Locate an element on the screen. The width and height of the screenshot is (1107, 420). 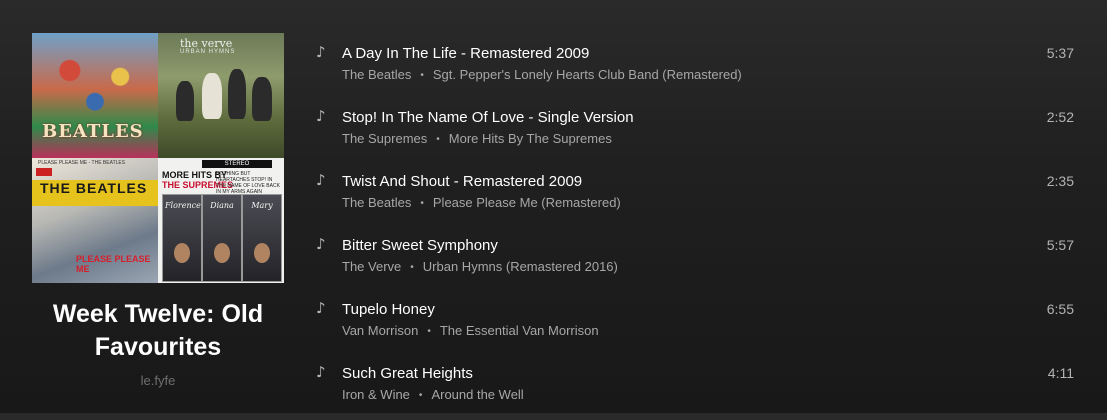
cover-tile-1-text: BEATLES is located at coordinates (93, 131).